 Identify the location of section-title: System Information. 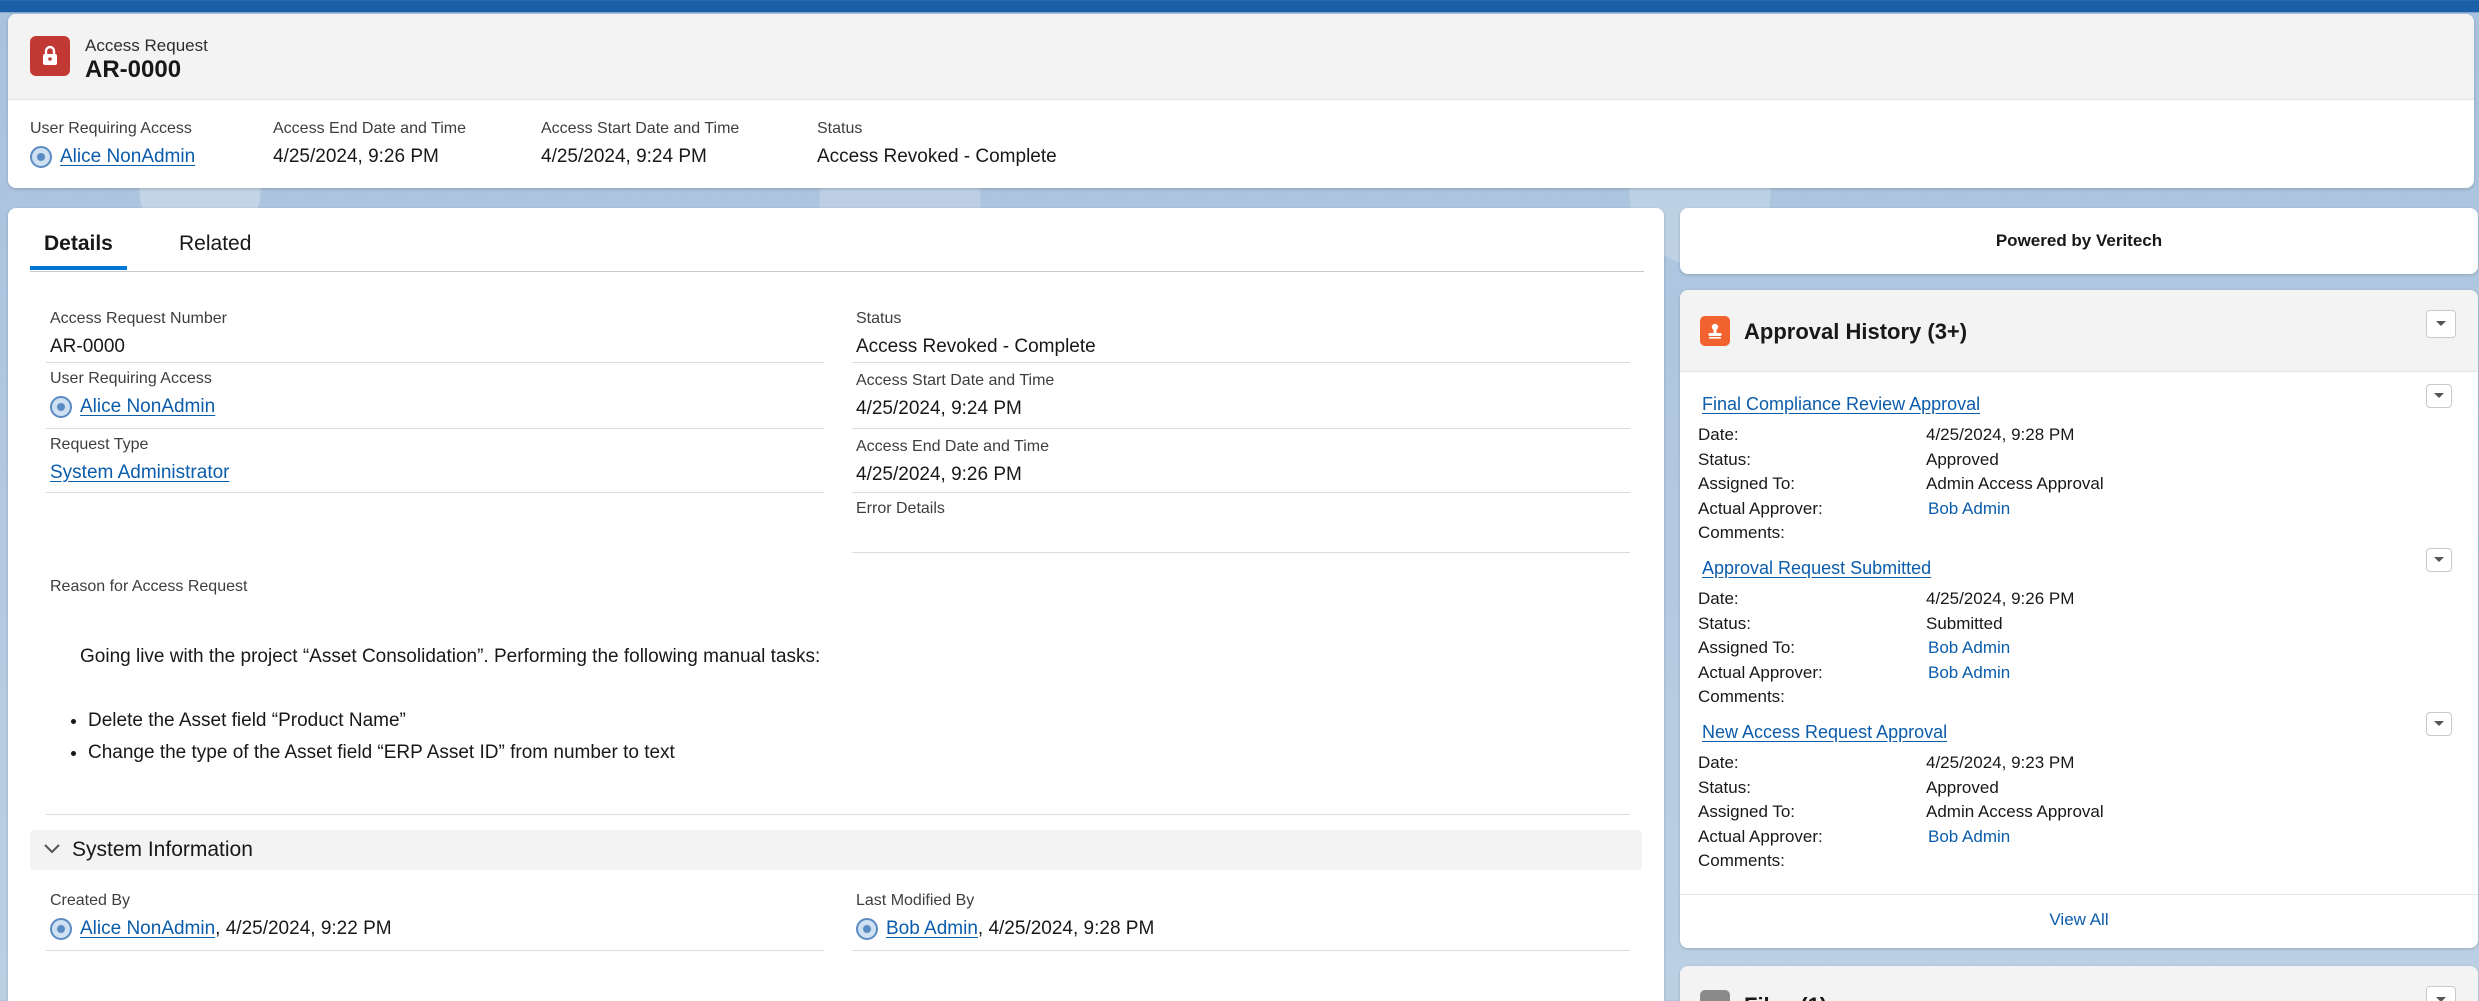
(162, 849).